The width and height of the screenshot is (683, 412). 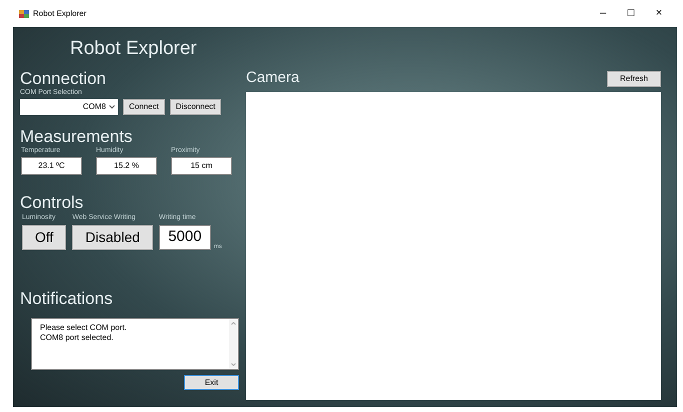 What do you see at coordinates (112, 237) in the screenshot?
I see `toggle-button: Disabled` at bounding box center [112, 237].